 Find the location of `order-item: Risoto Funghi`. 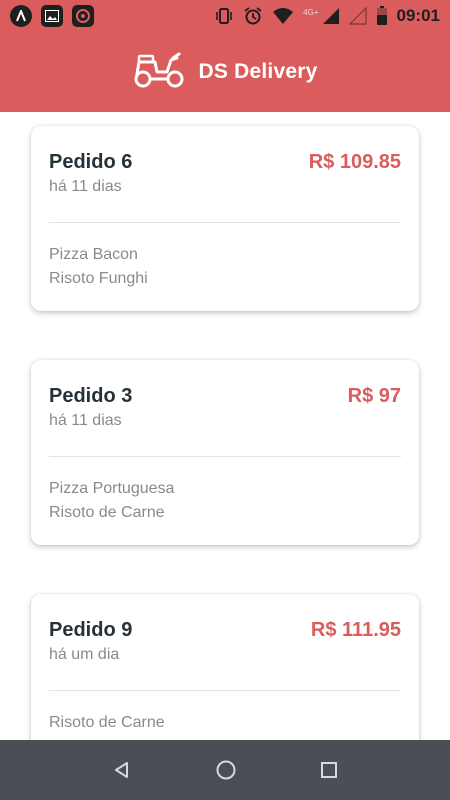

order-item: Risoto Funghi is located at coordinates (98, 278).